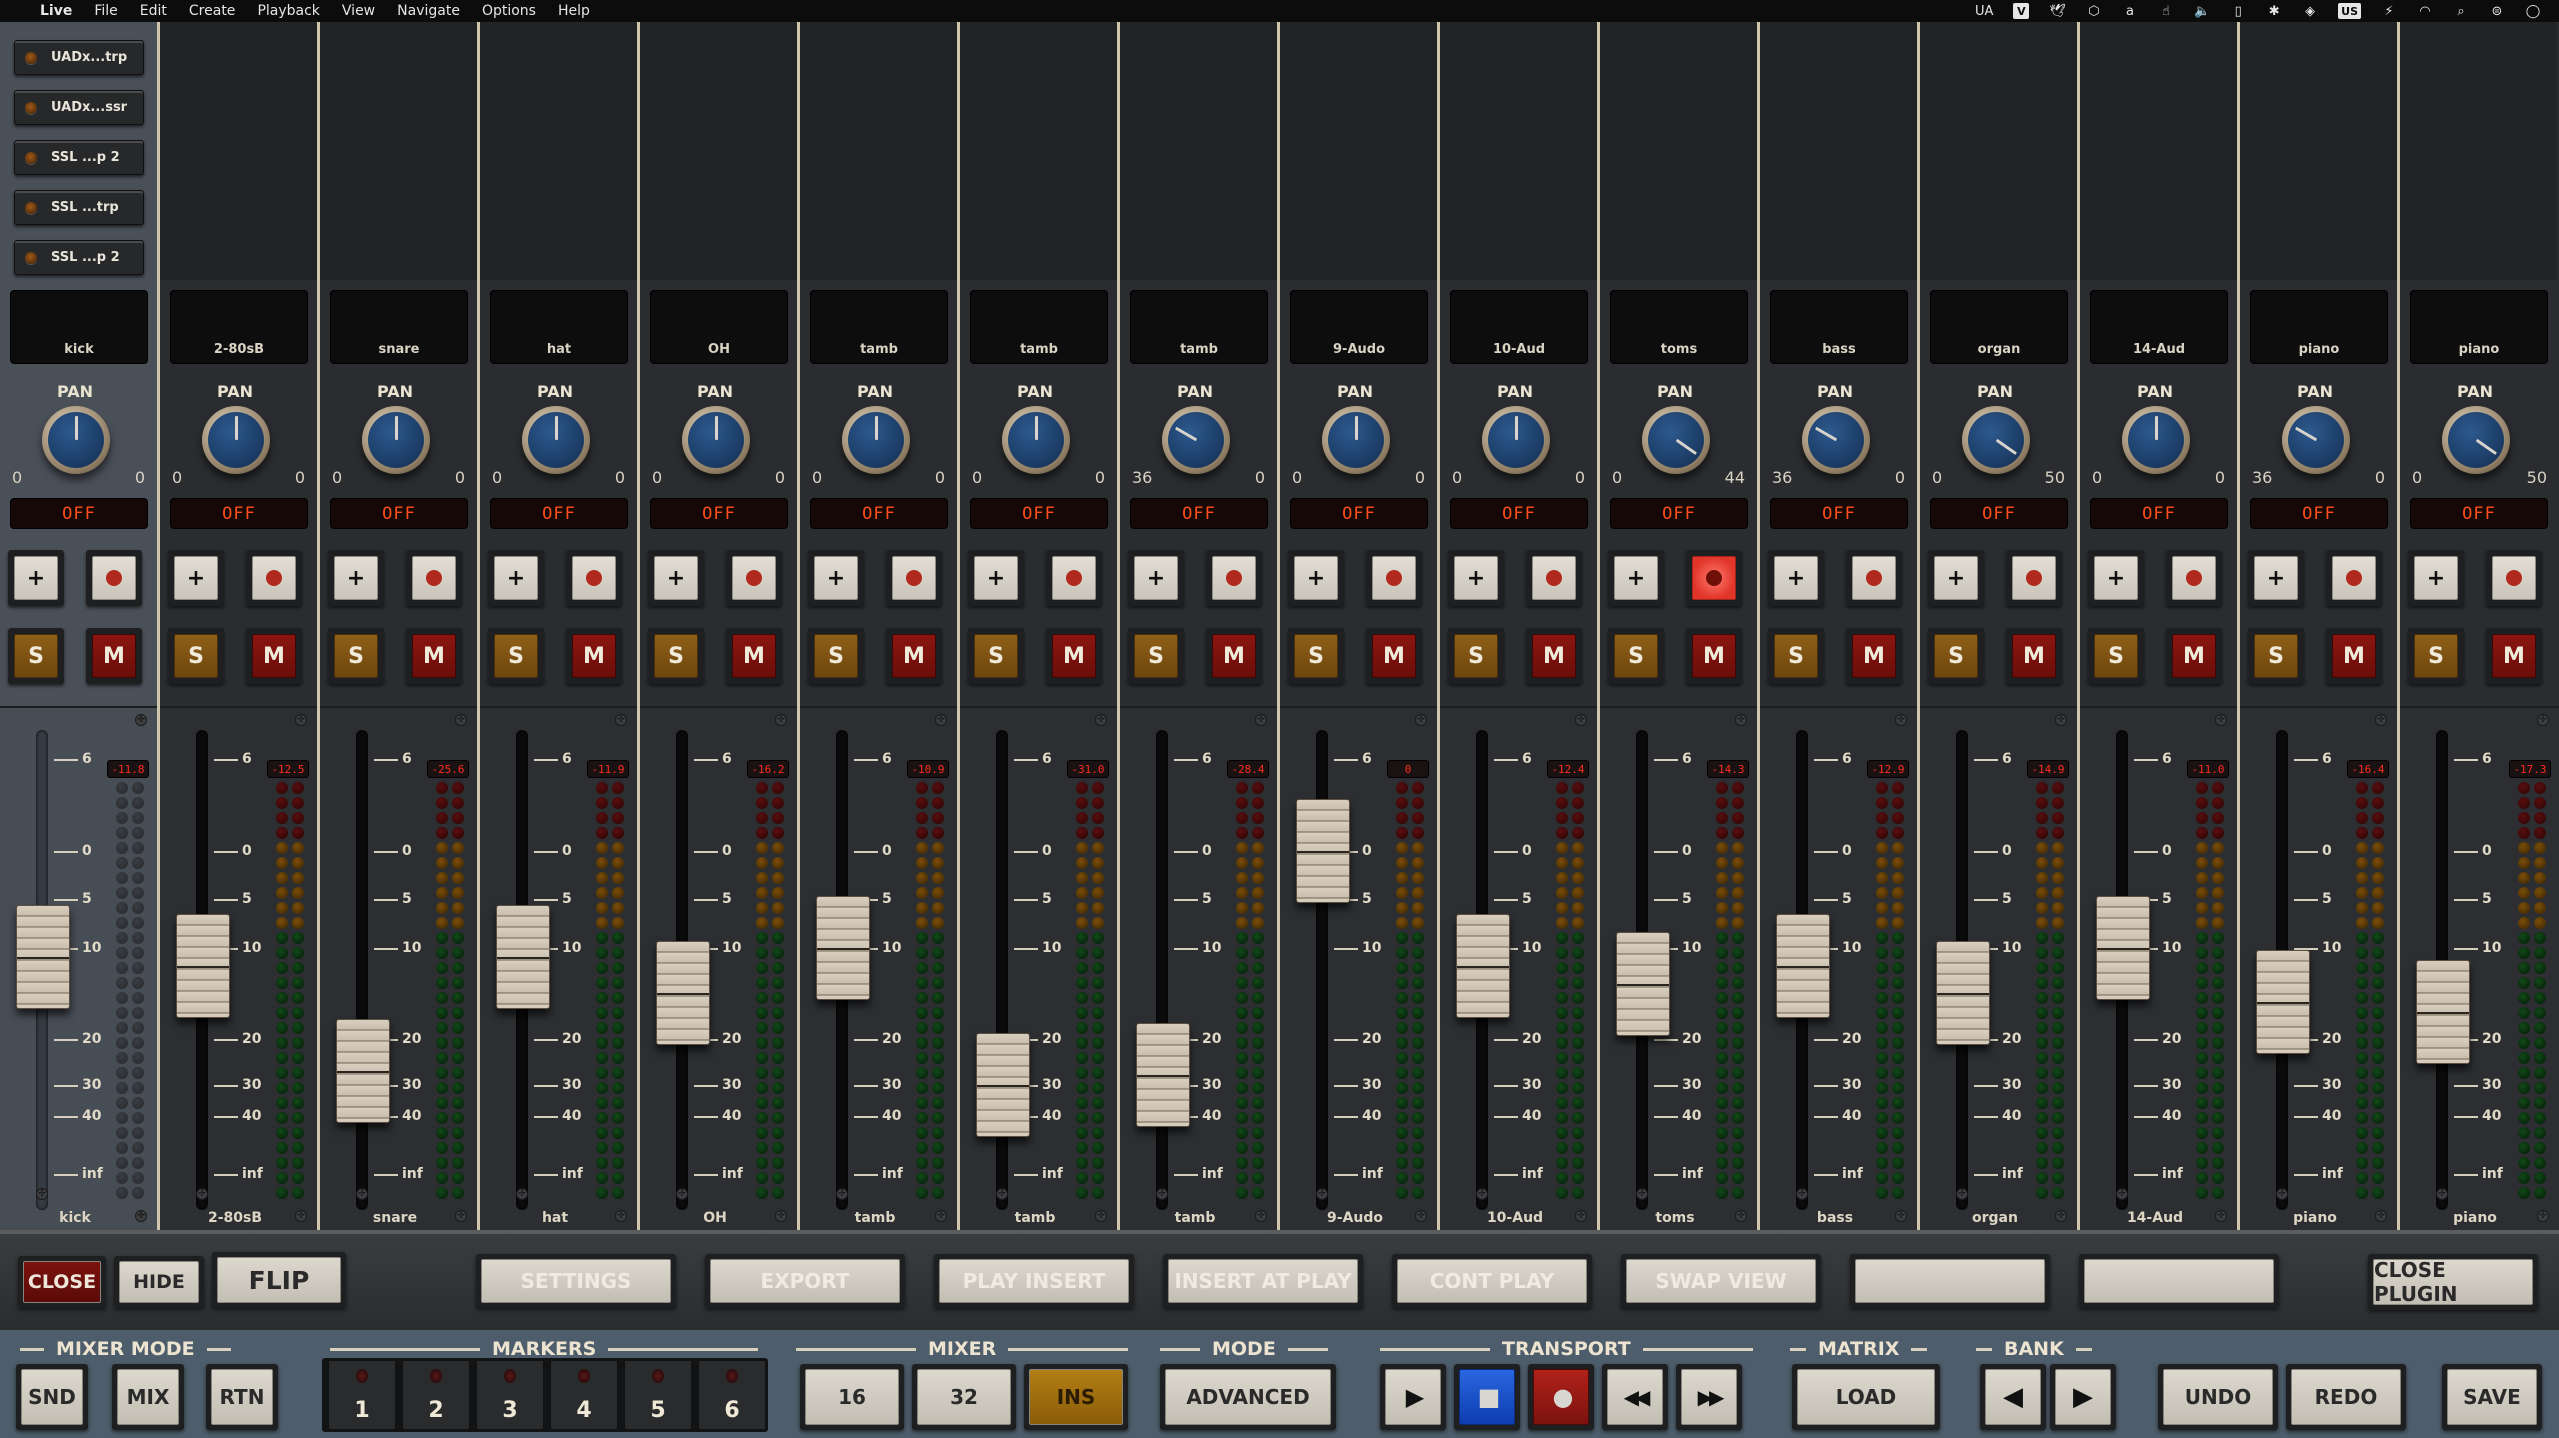 This screenshot has width=2559, height=1438. What do you see at coordinates (2492, 1397) in the screenshot?
I see `save-button: SAVE` at bounding box center [2492, 1397].